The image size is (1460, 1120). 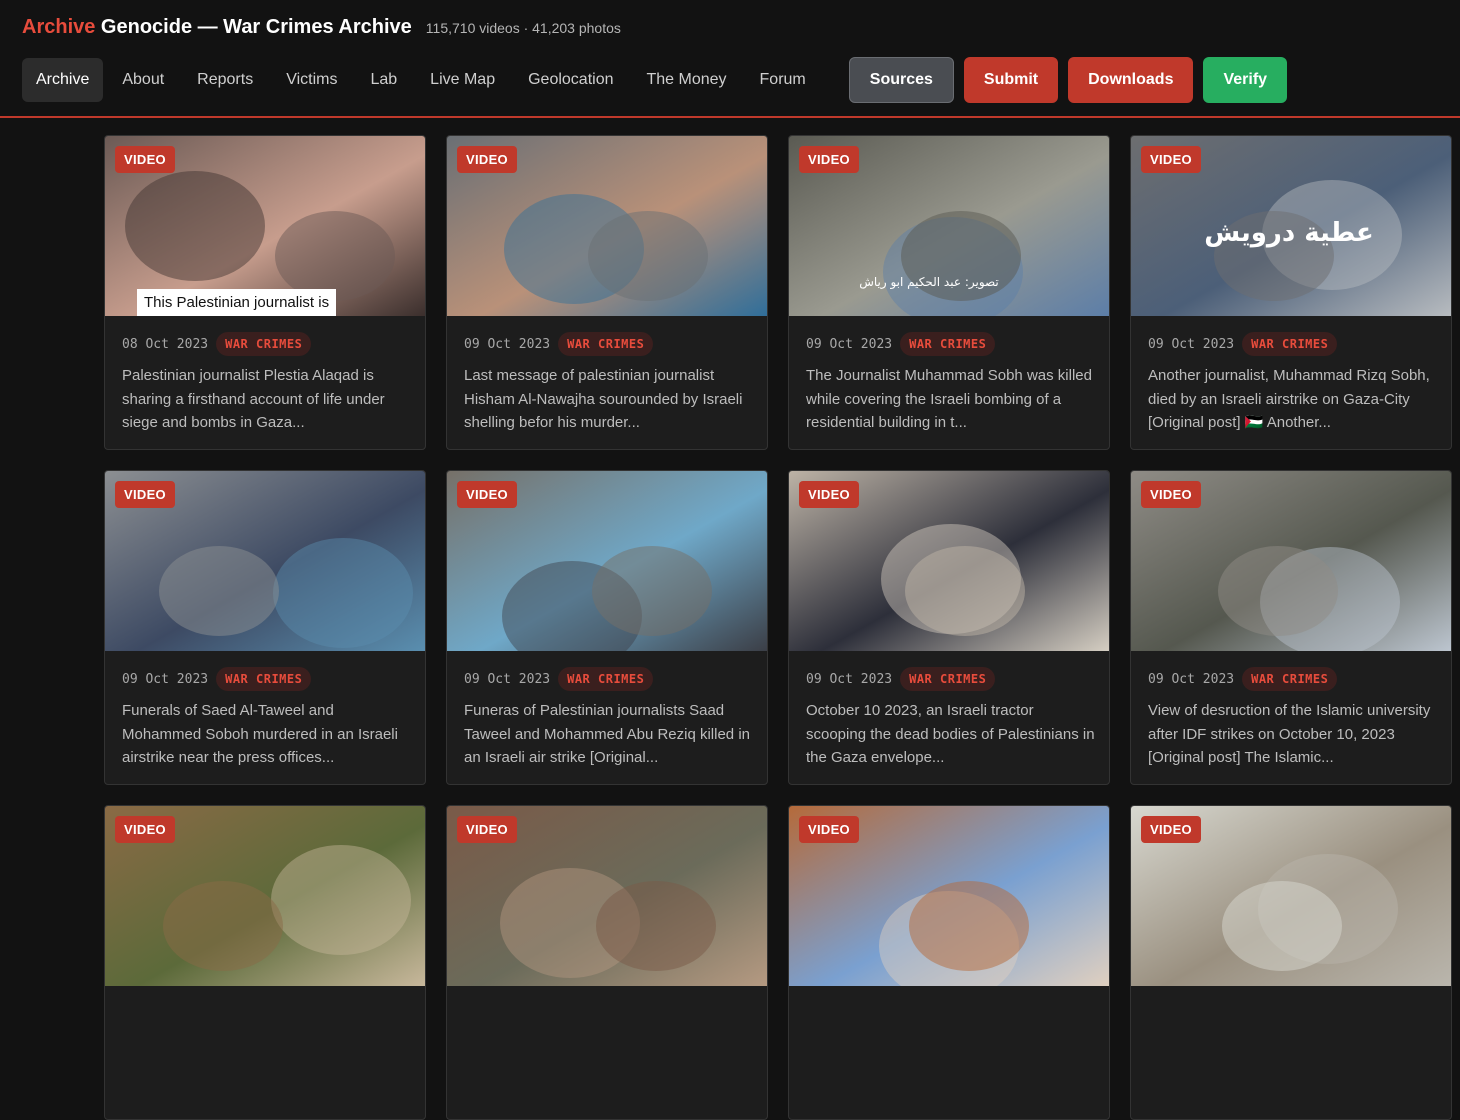 I want to click on nav-forum: Forum, so click(x=783, y=80).